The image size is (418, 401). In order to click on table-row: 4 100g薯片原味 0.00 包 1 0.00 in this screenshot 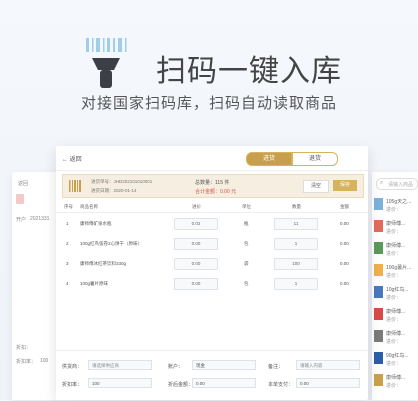, I will do `click(212, 284)`.